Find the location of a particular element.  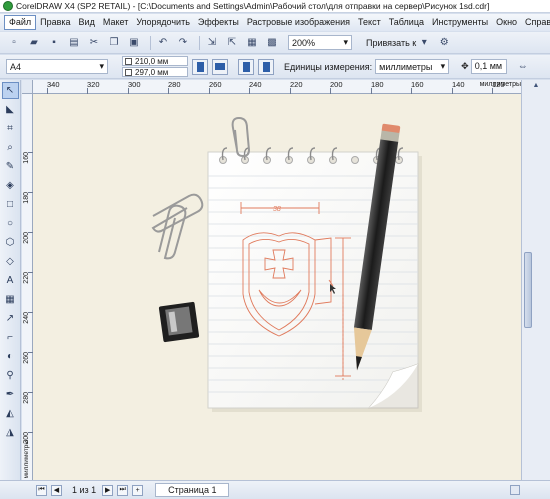

ruler-tick: 260 is located at coordinates (215, 87).